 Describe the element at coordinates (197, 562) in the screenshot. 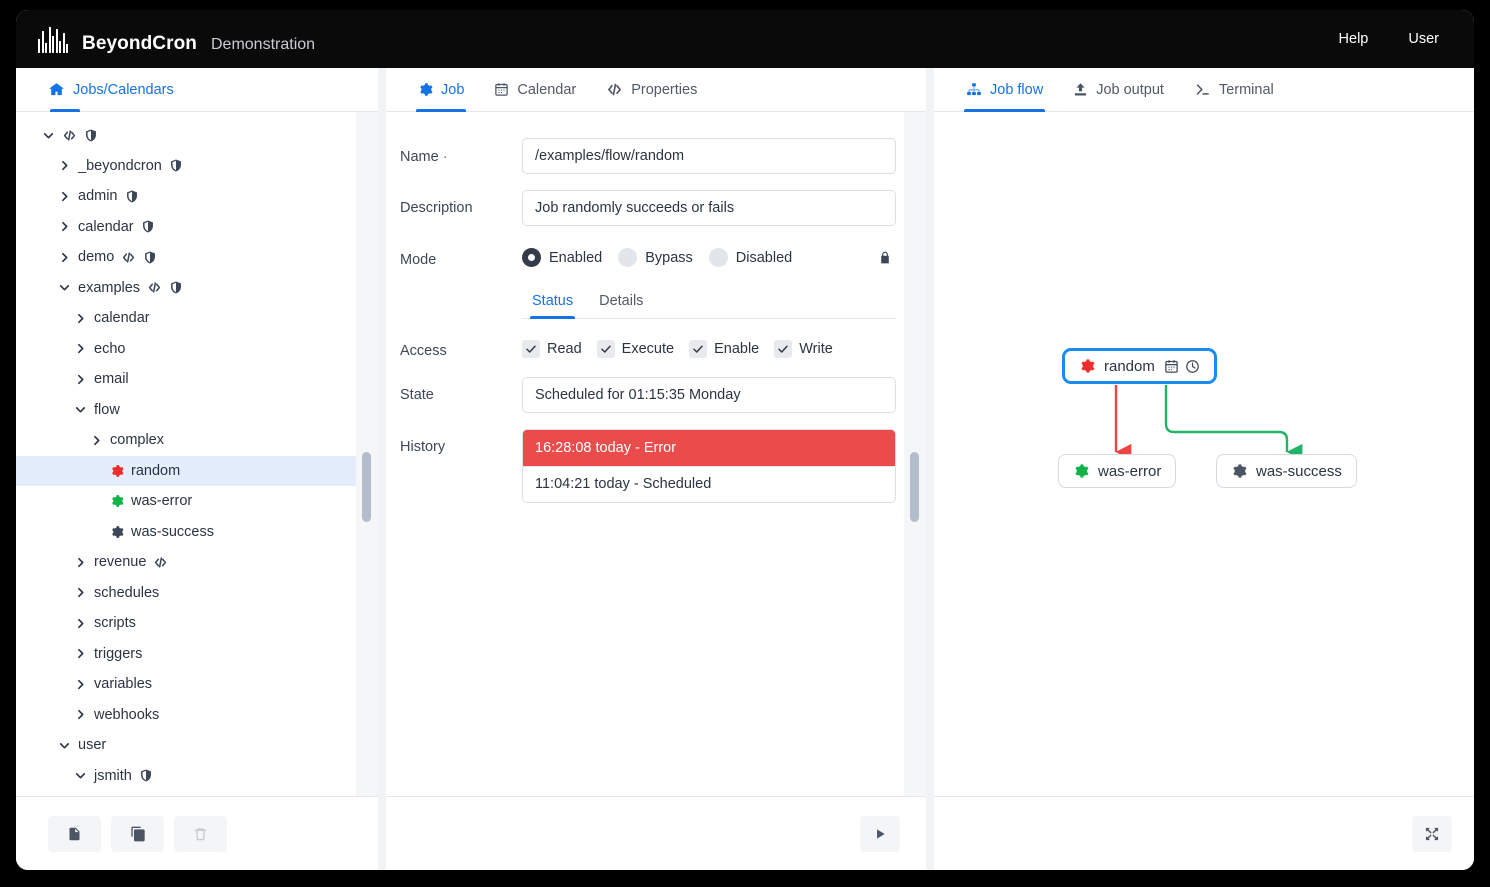

I see `tree-item-revenue: revenue` at that location.